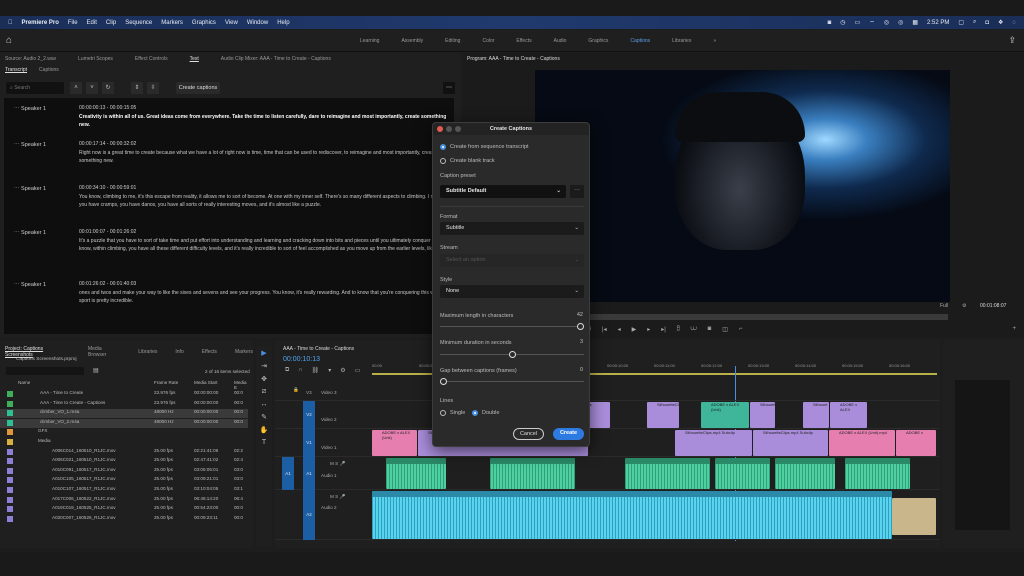  What do you see at coordinates (412, 41) in the screenshot?
I see `workspace-assembly: Assembly` at bounding box center [412, 41].